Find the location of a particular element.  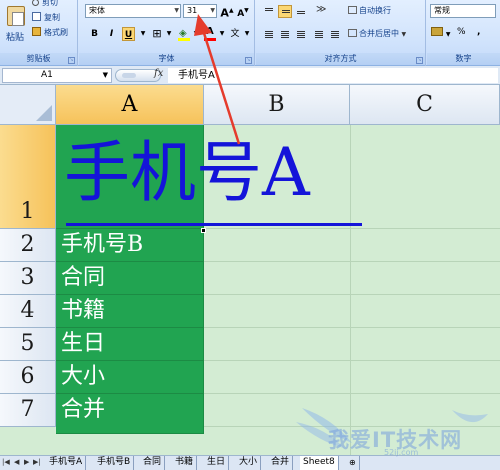

font-color-button: A is located at coordinates (210, 33).